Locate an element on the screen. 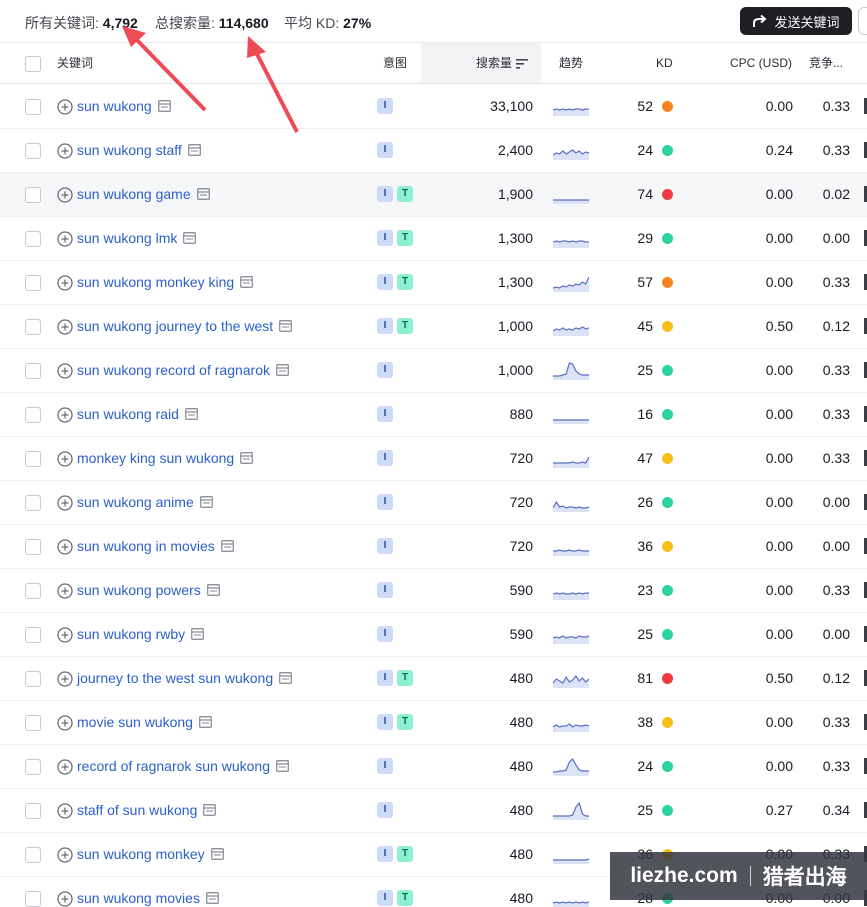 The height and width of the screenshot is (907, 867). keyword-text: sun wukong journey to the west is located at coordinates (175, 326).